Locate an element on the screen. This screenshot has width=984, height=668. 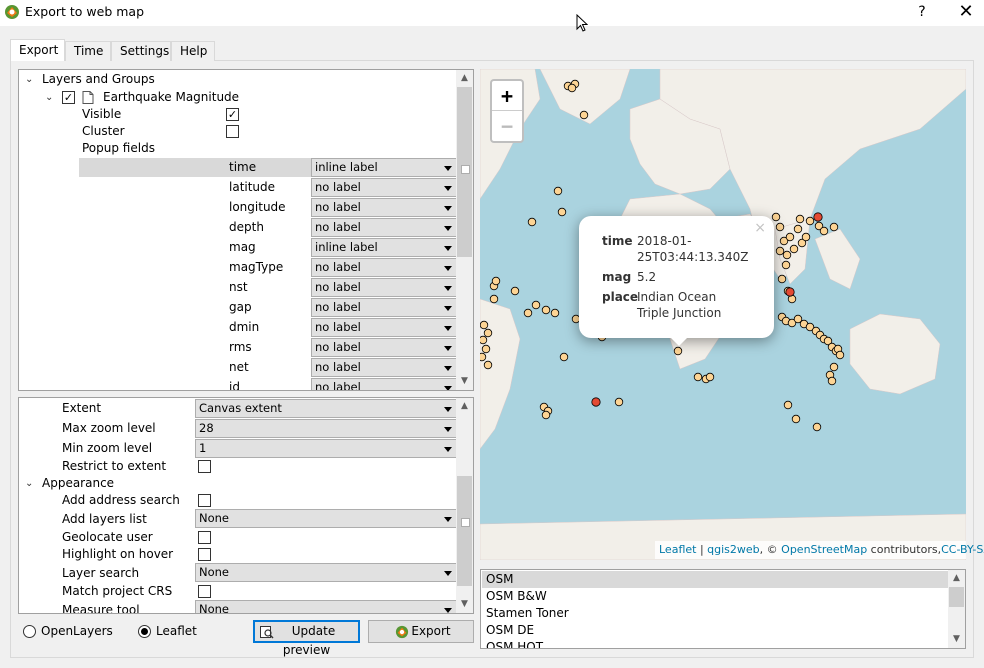
measure-combo: None is located at coordinates (326, 606).